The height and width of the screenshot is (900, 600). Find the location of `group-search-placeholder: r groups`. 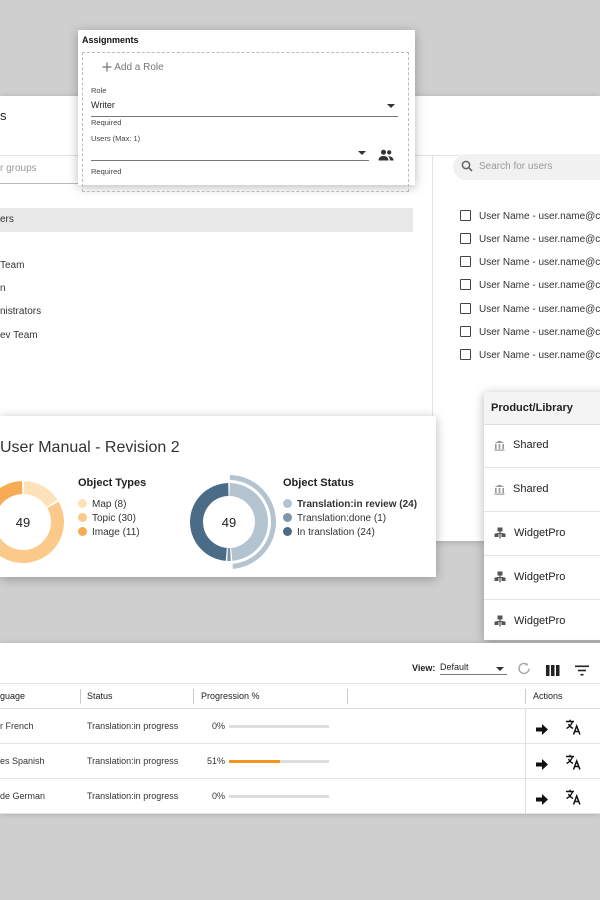

group-search-placeholder: r groups is located at coordinates (18, 168).